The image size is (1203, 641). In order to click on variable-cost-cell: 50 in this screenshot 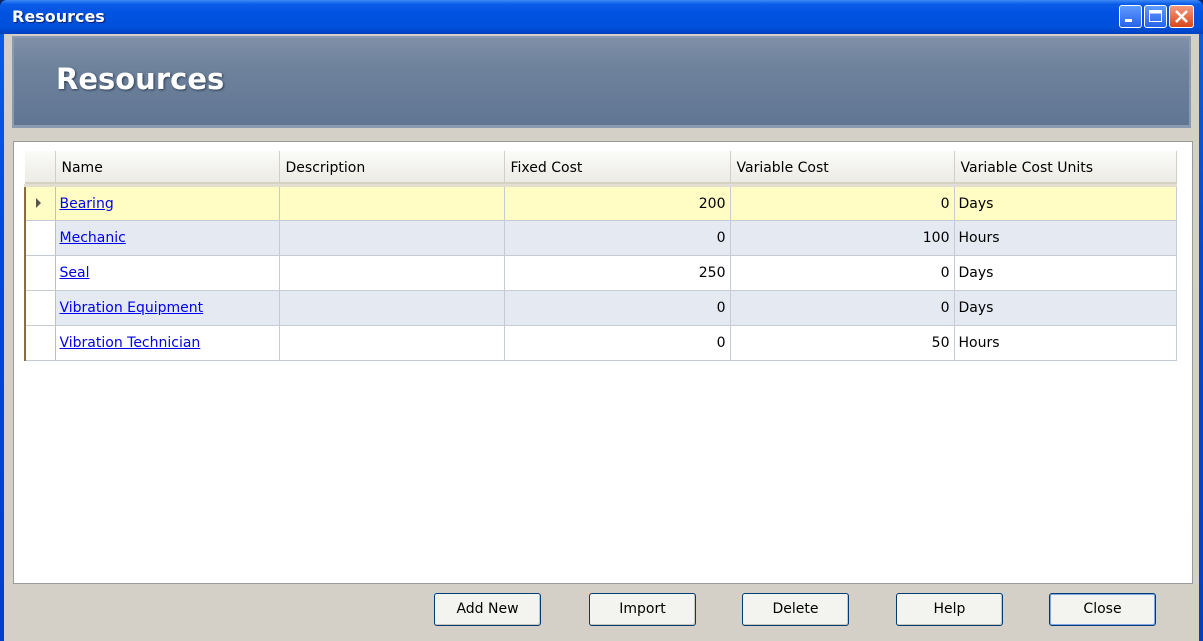, I will do `click(842, 343)`.